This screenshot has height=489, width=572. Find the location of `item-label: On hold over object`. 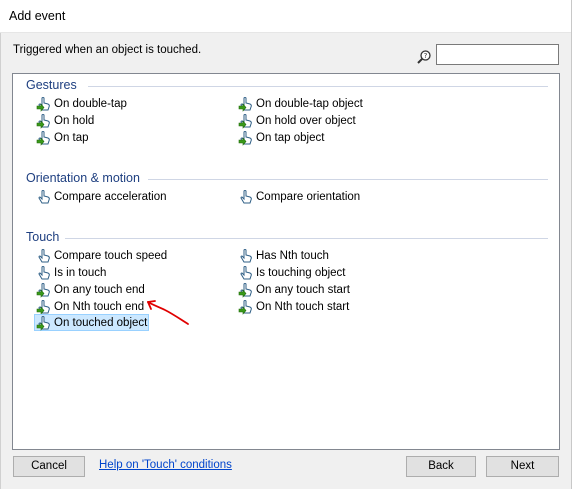

item-label: On hold over object is located at coordinates (306, 120).